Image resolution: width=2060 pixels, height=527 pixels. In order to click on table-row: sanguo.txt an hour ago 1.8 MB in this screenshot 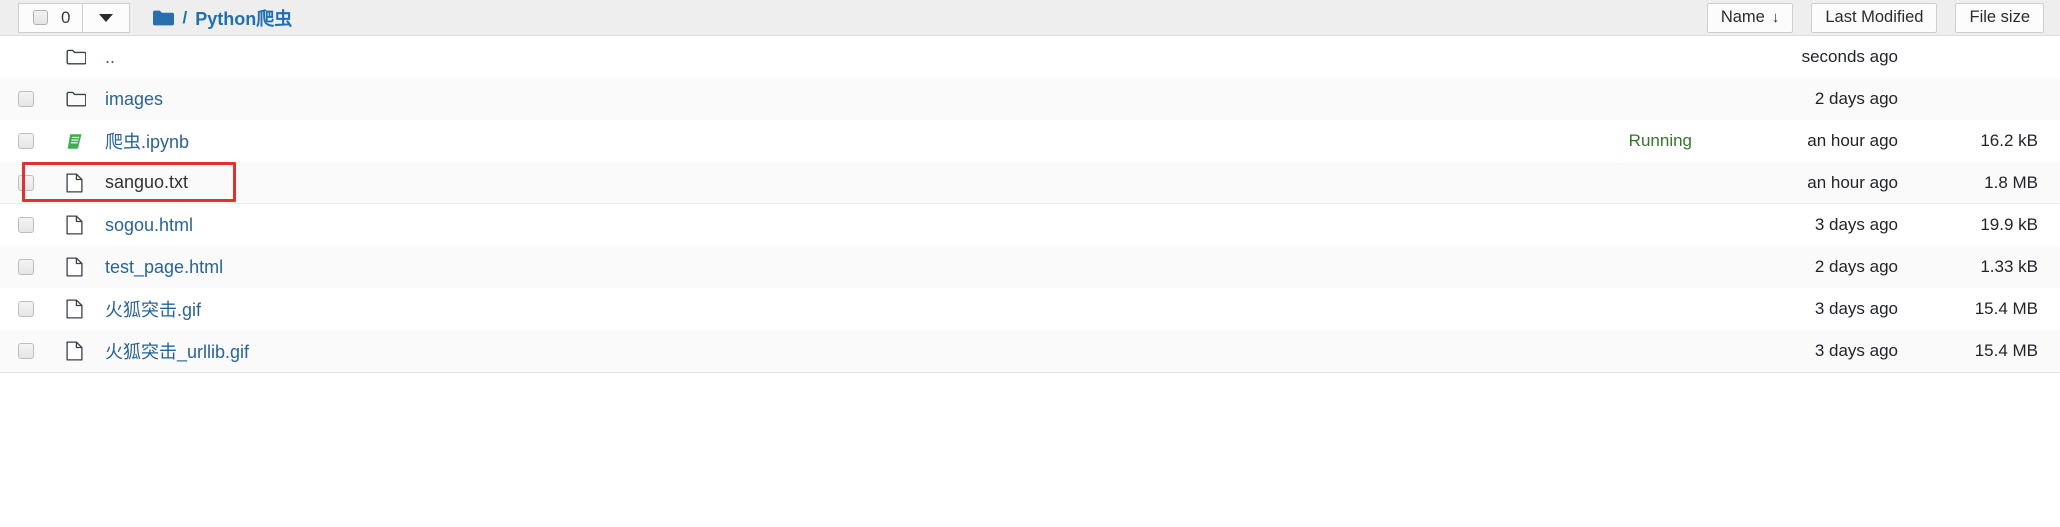, I will do `click(1030, 183)`.